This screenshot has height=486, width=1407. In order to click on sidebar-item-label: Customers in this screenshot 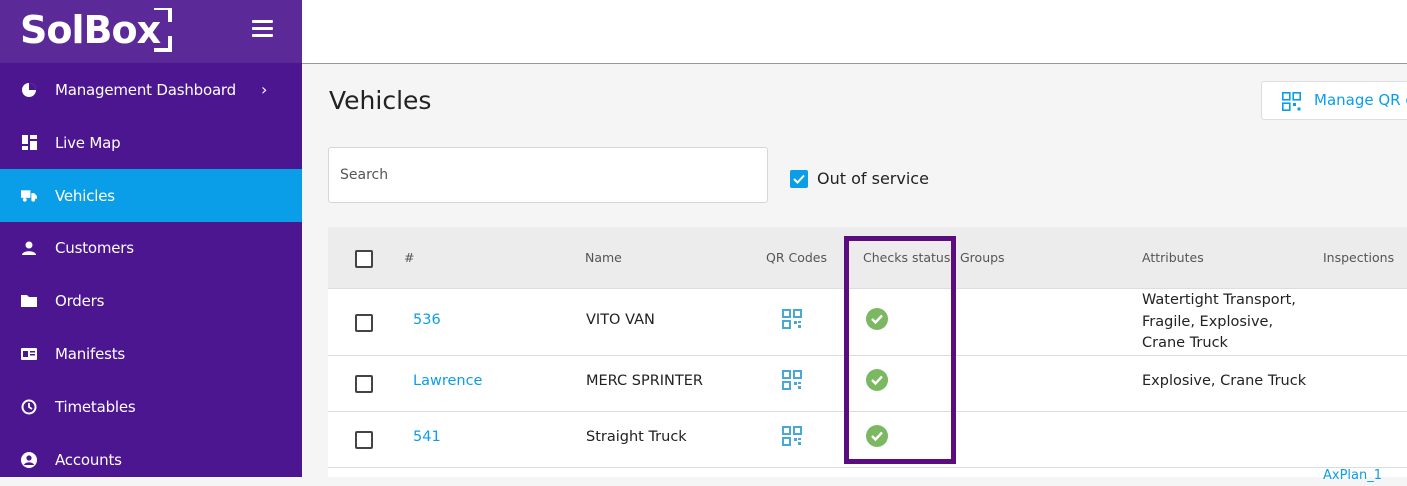, I will do `click(94, 247)`.